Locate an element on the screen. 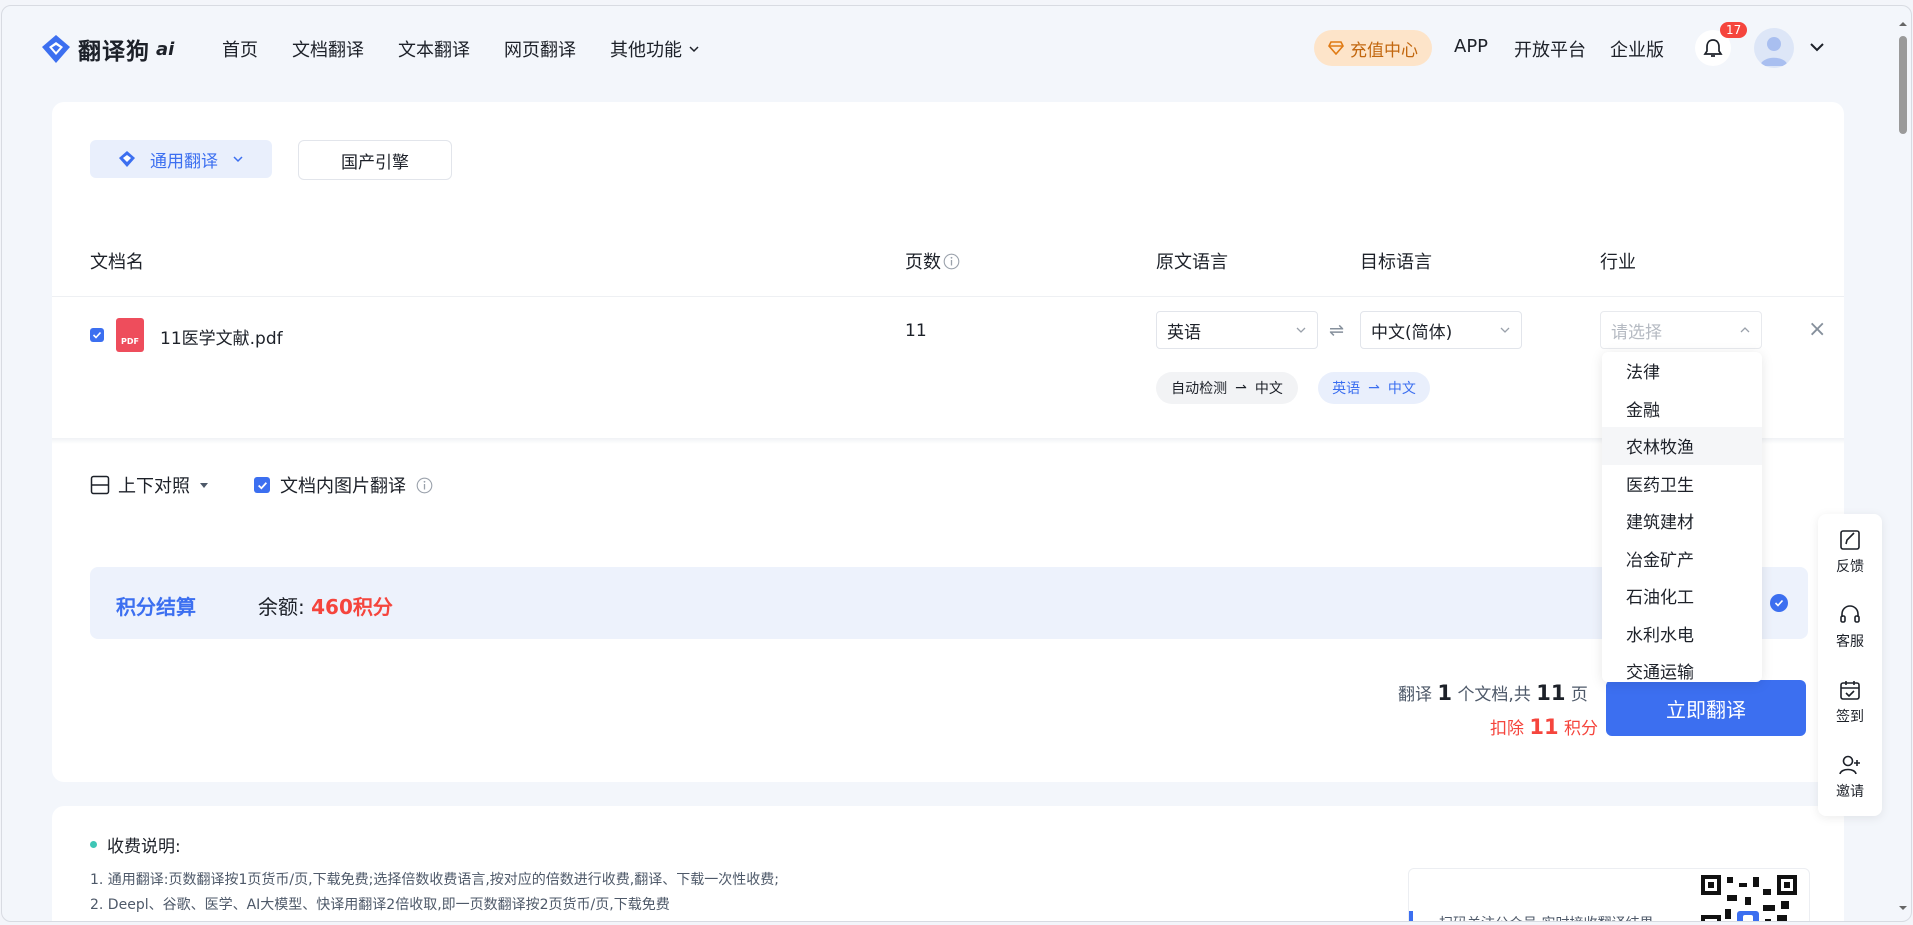  nav-other-features: 其他功能 is located at coordinates (655, 49).